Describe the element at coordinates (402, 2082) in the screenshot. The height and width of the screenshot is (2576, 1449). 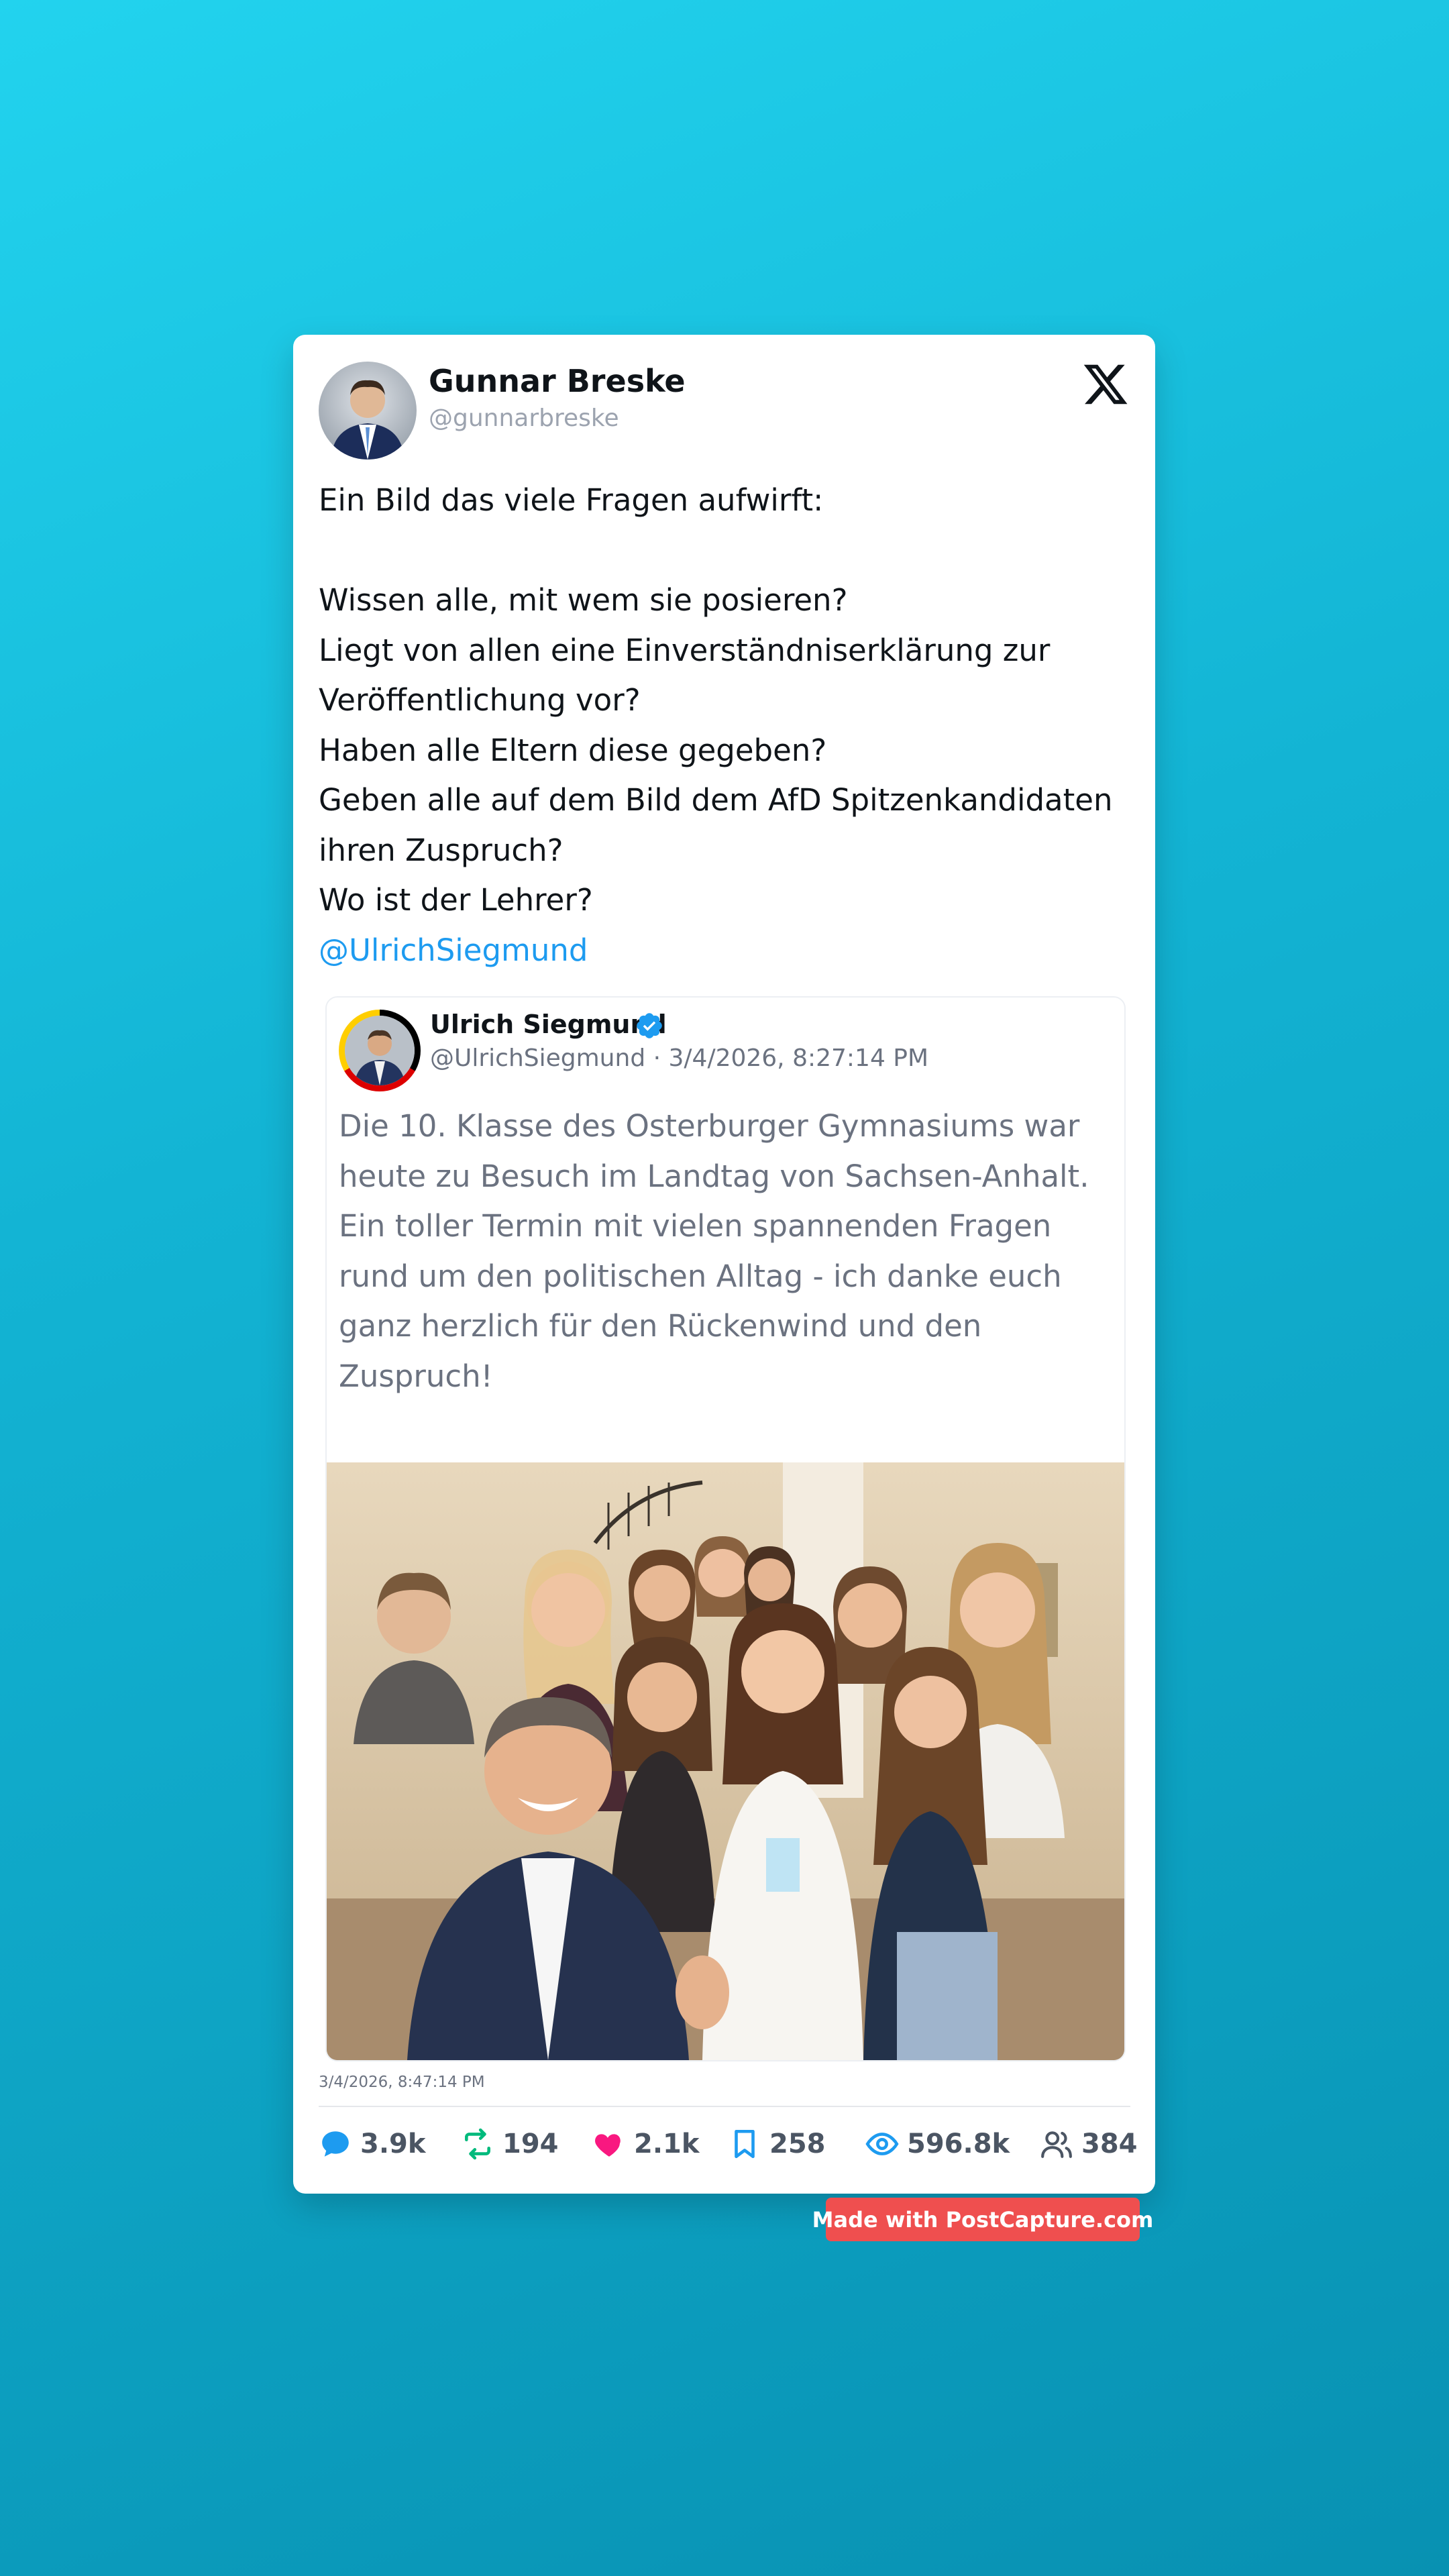
I see `post-timestamp: 3/4/2026, 8:47:14 PM` at that location.